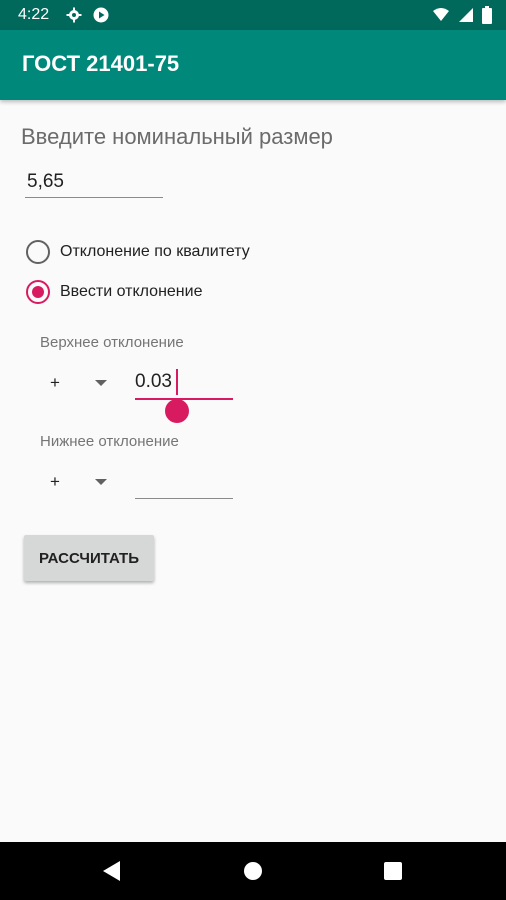 The width and height of the screenshot is (506, 900). I want to click on nominal-size-input, so click(94, 182).